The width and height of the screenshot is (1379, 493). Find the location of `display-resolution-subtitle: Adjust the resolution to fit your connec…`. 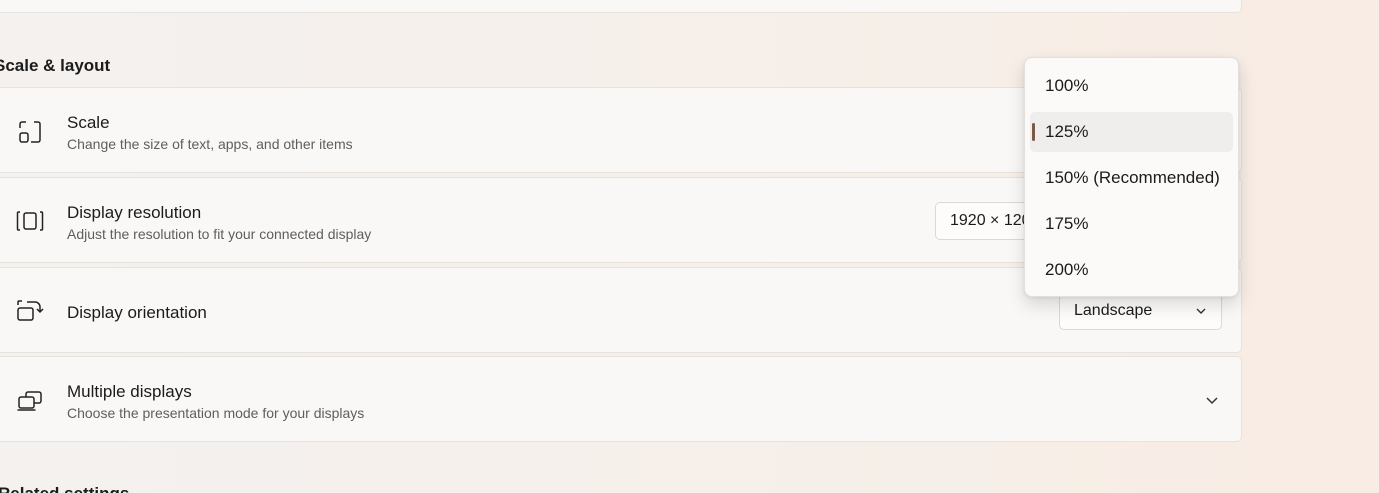

display-resolution-subtitle: Adjust the resolution to fit your connec… is located at coordinates (219, 234).